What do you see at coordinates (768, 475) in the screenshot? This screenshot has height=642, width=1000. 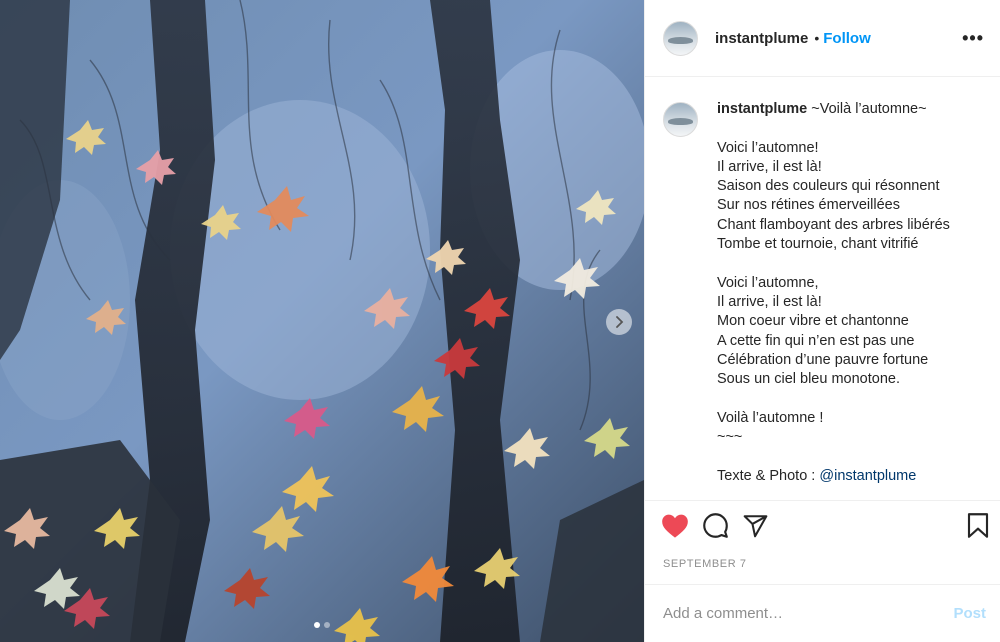 I see `credit-prefix: Texte & Photo :` at bounding box center [768, 475].